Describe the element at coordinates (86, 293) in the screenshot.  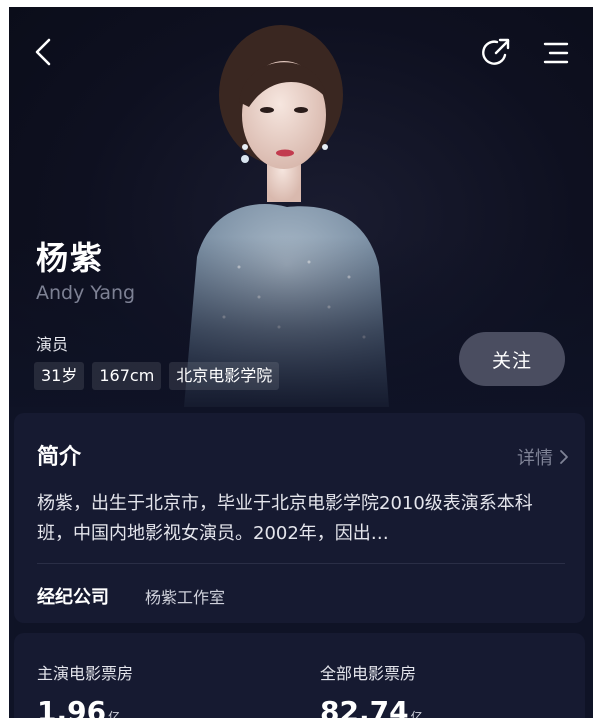
I see `celebrity-english-name: Andy Yang` at that location.